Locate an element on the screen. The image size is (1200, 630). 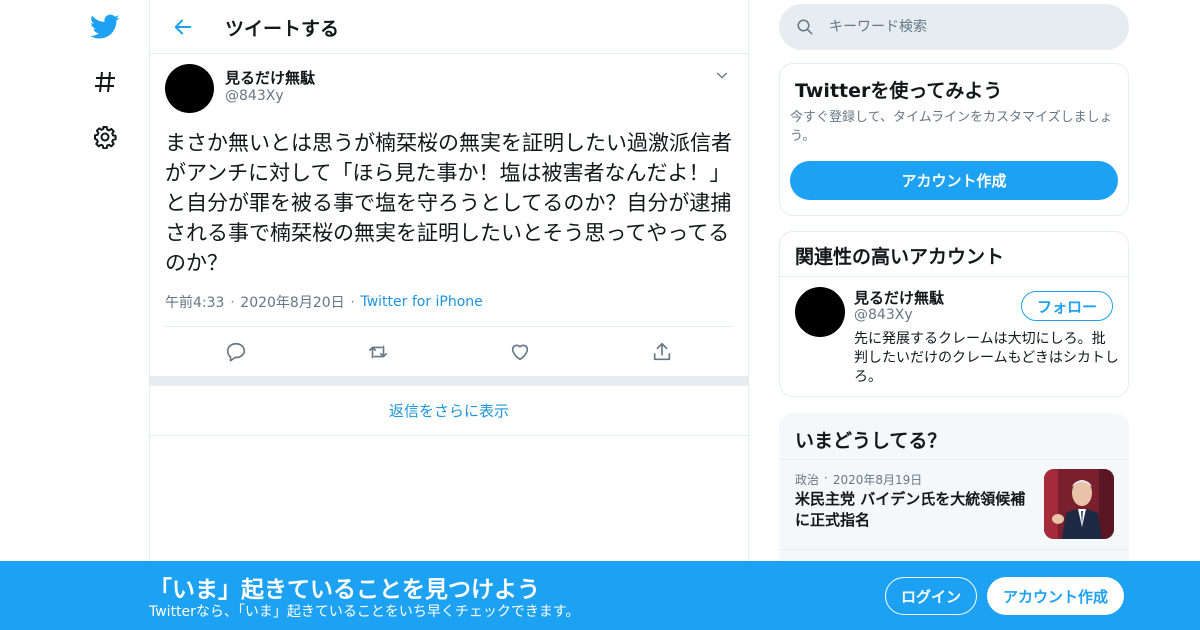
related-account-bio: 先に発展するクレームは大切にしろ。批判したいだけのクレームもどきはシカトしろ。 is located at coordinates (986, 358).